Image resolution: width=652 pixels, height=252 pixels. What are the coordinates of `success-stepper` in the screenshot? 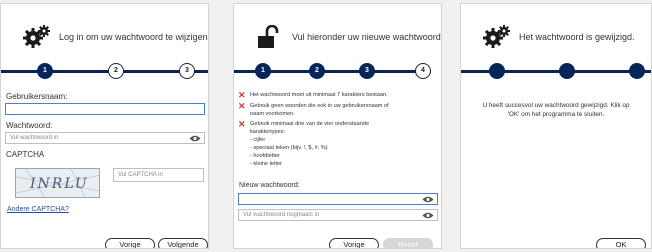 It's located at (556, 71).